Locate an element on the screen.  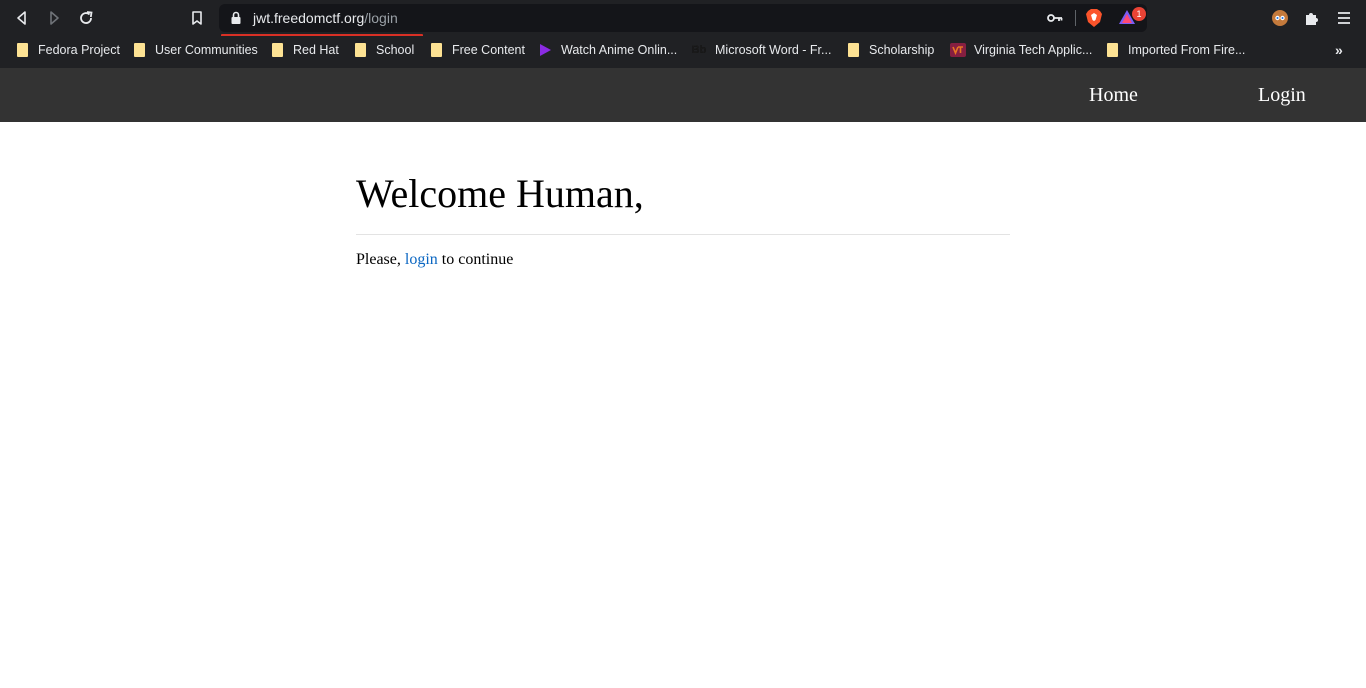
bookmark-school: School is located at coordinates (383, 50).